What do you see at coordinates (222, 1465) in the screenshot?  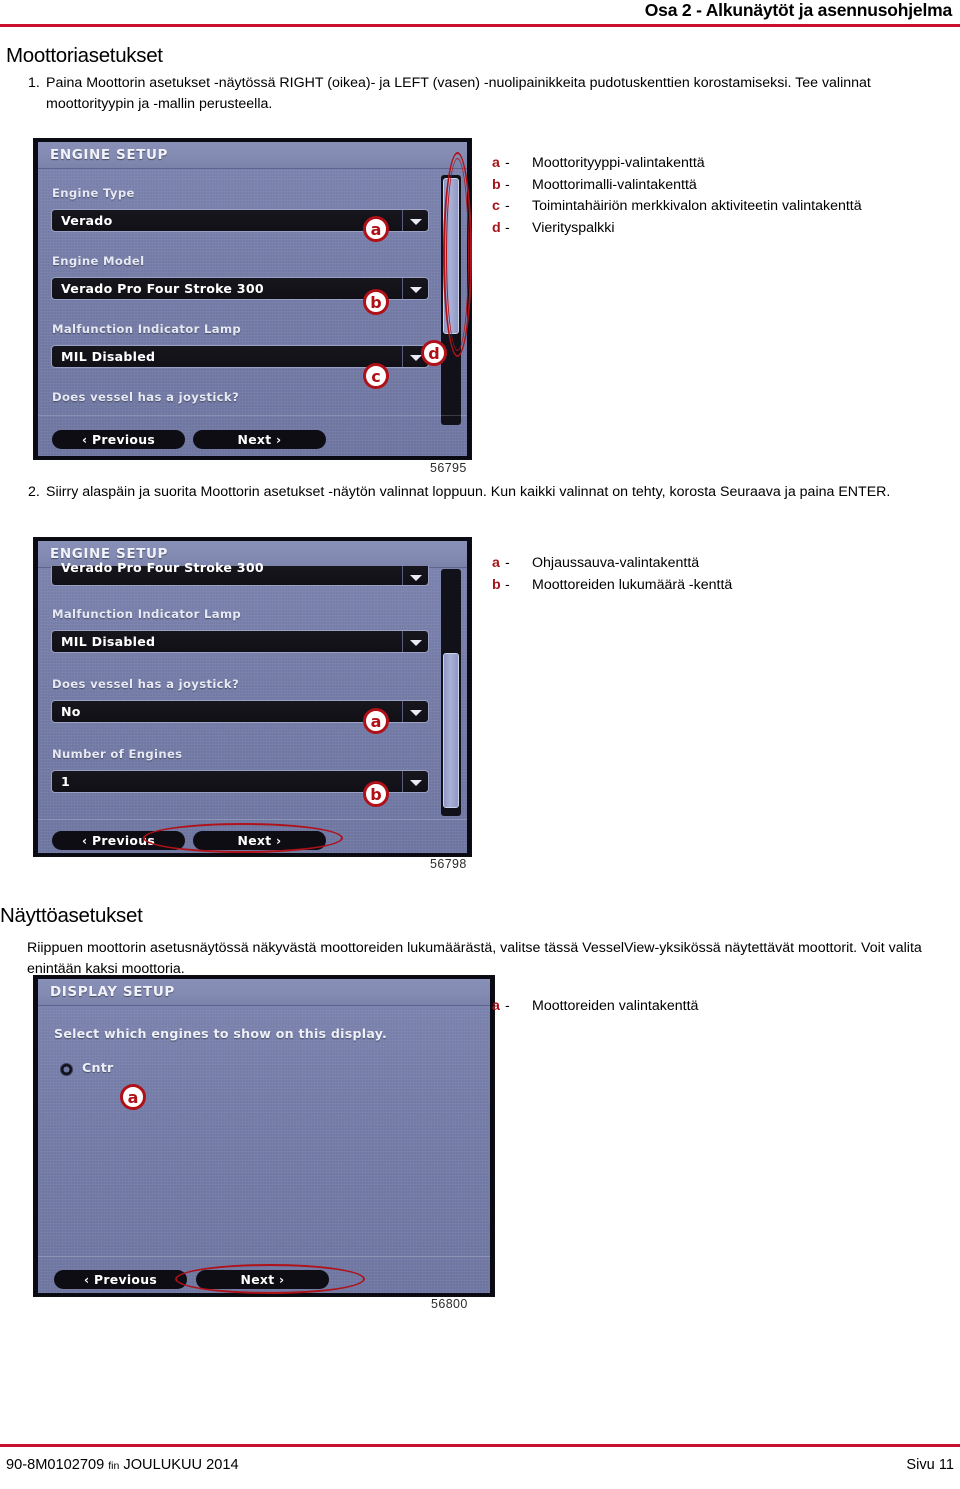 I see `footer-year: 2014` at bounding box center [222, 1465].